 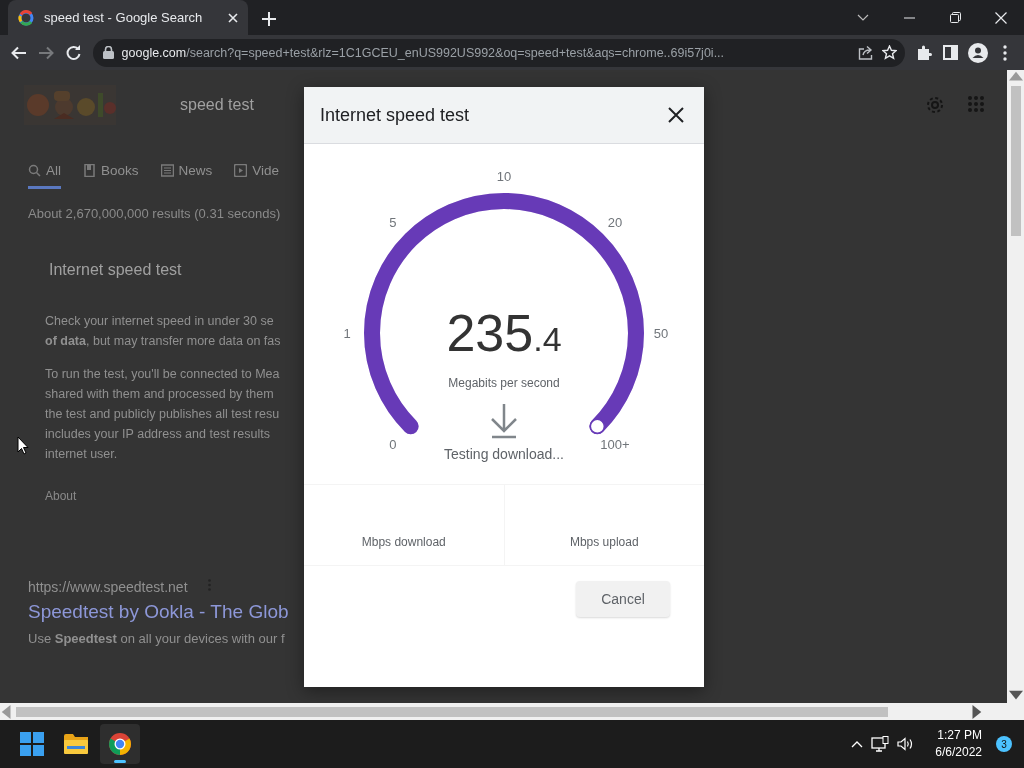 What do you see at coordinates (597, 426) in the screenshot?
I see `gauge-thumb` at bounding box center [597, 426].